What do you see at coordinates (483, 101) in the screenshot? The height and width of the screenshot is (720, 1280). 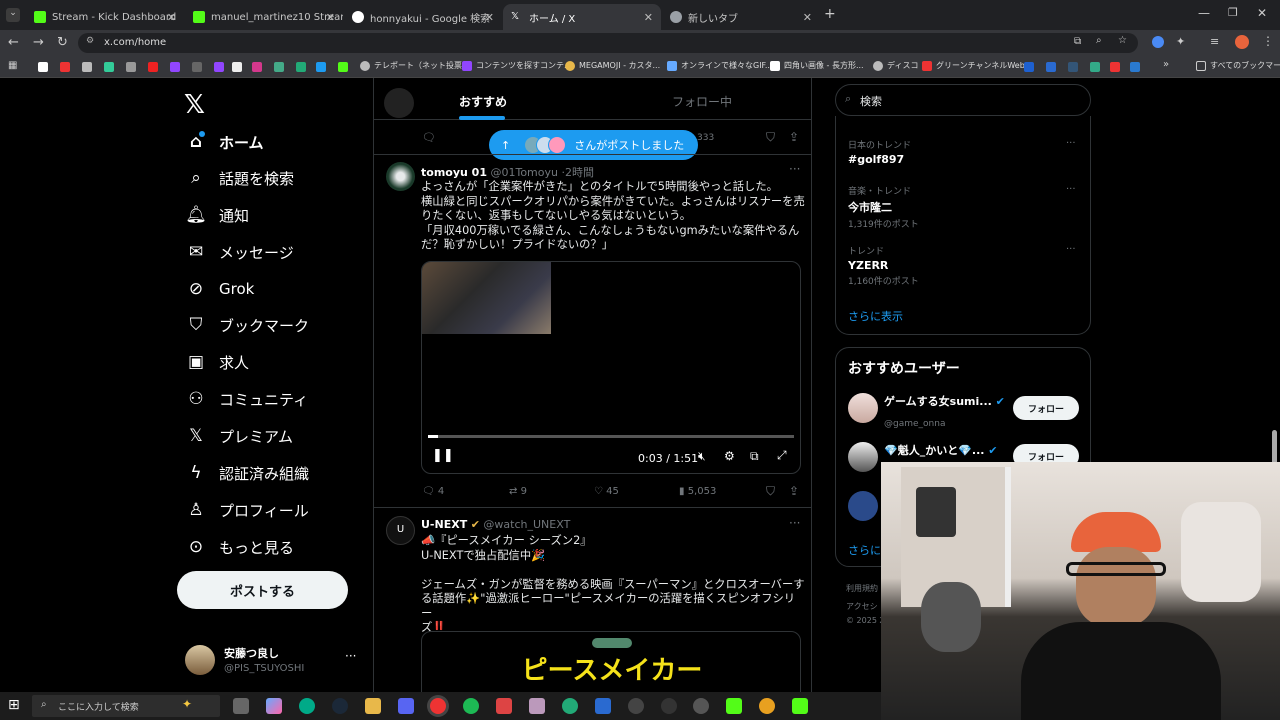 I see `tab-recommended: おすすめ` at bounding box center [483, 101].